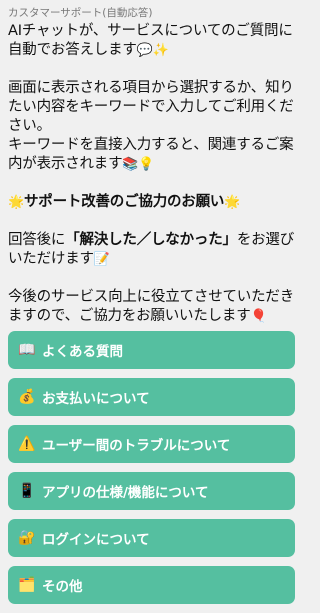 This screenshot has height=613, width=320. What do you see at coordinates (136, 446) in the screenshot?
I see `menu-button-label: ユーザー間のトラブルについて` at bounding box center [136, 446].